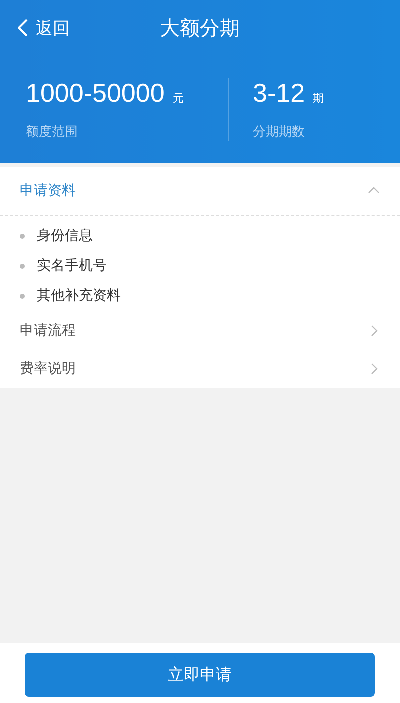  What do you see at coordinates (200, 191) in the screenshot?
I see `section-header: 申请资料` at bounding box center [200, 191].